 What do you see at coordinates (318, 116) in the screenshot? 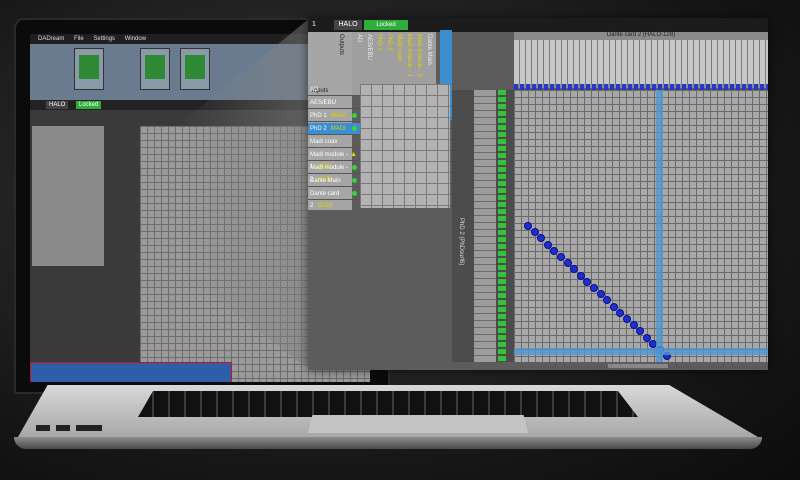
I see `input-row-label: PhD 1` at bounding box center [318, 116].